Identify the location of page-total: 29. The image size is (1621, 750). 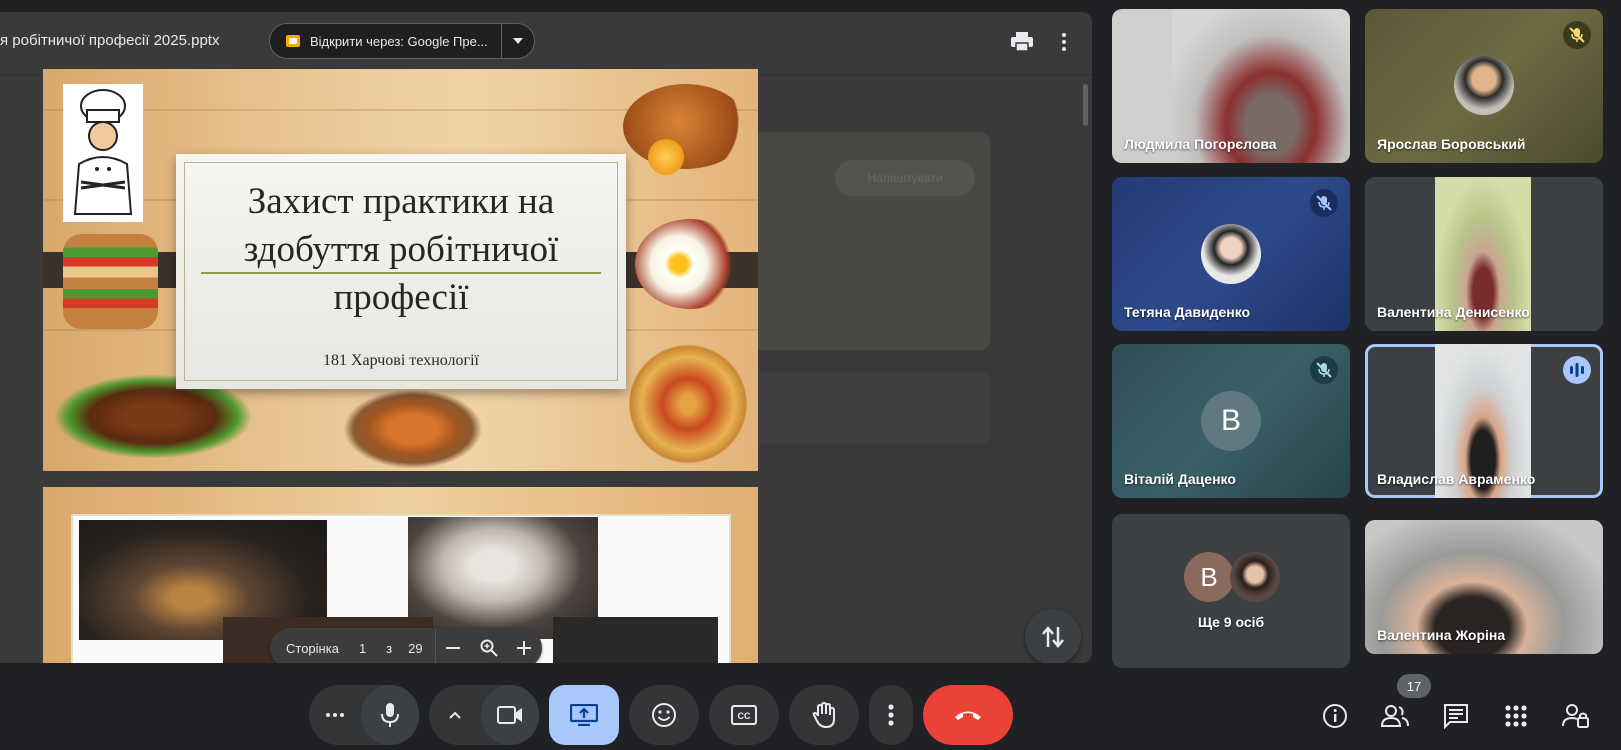
(415, 648).